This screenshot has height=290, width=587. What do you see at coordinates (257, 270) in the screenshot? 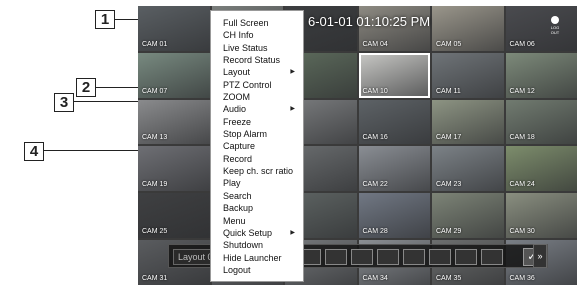
I see `menu-item-logout: Logout` at bounding box center [257, 270].